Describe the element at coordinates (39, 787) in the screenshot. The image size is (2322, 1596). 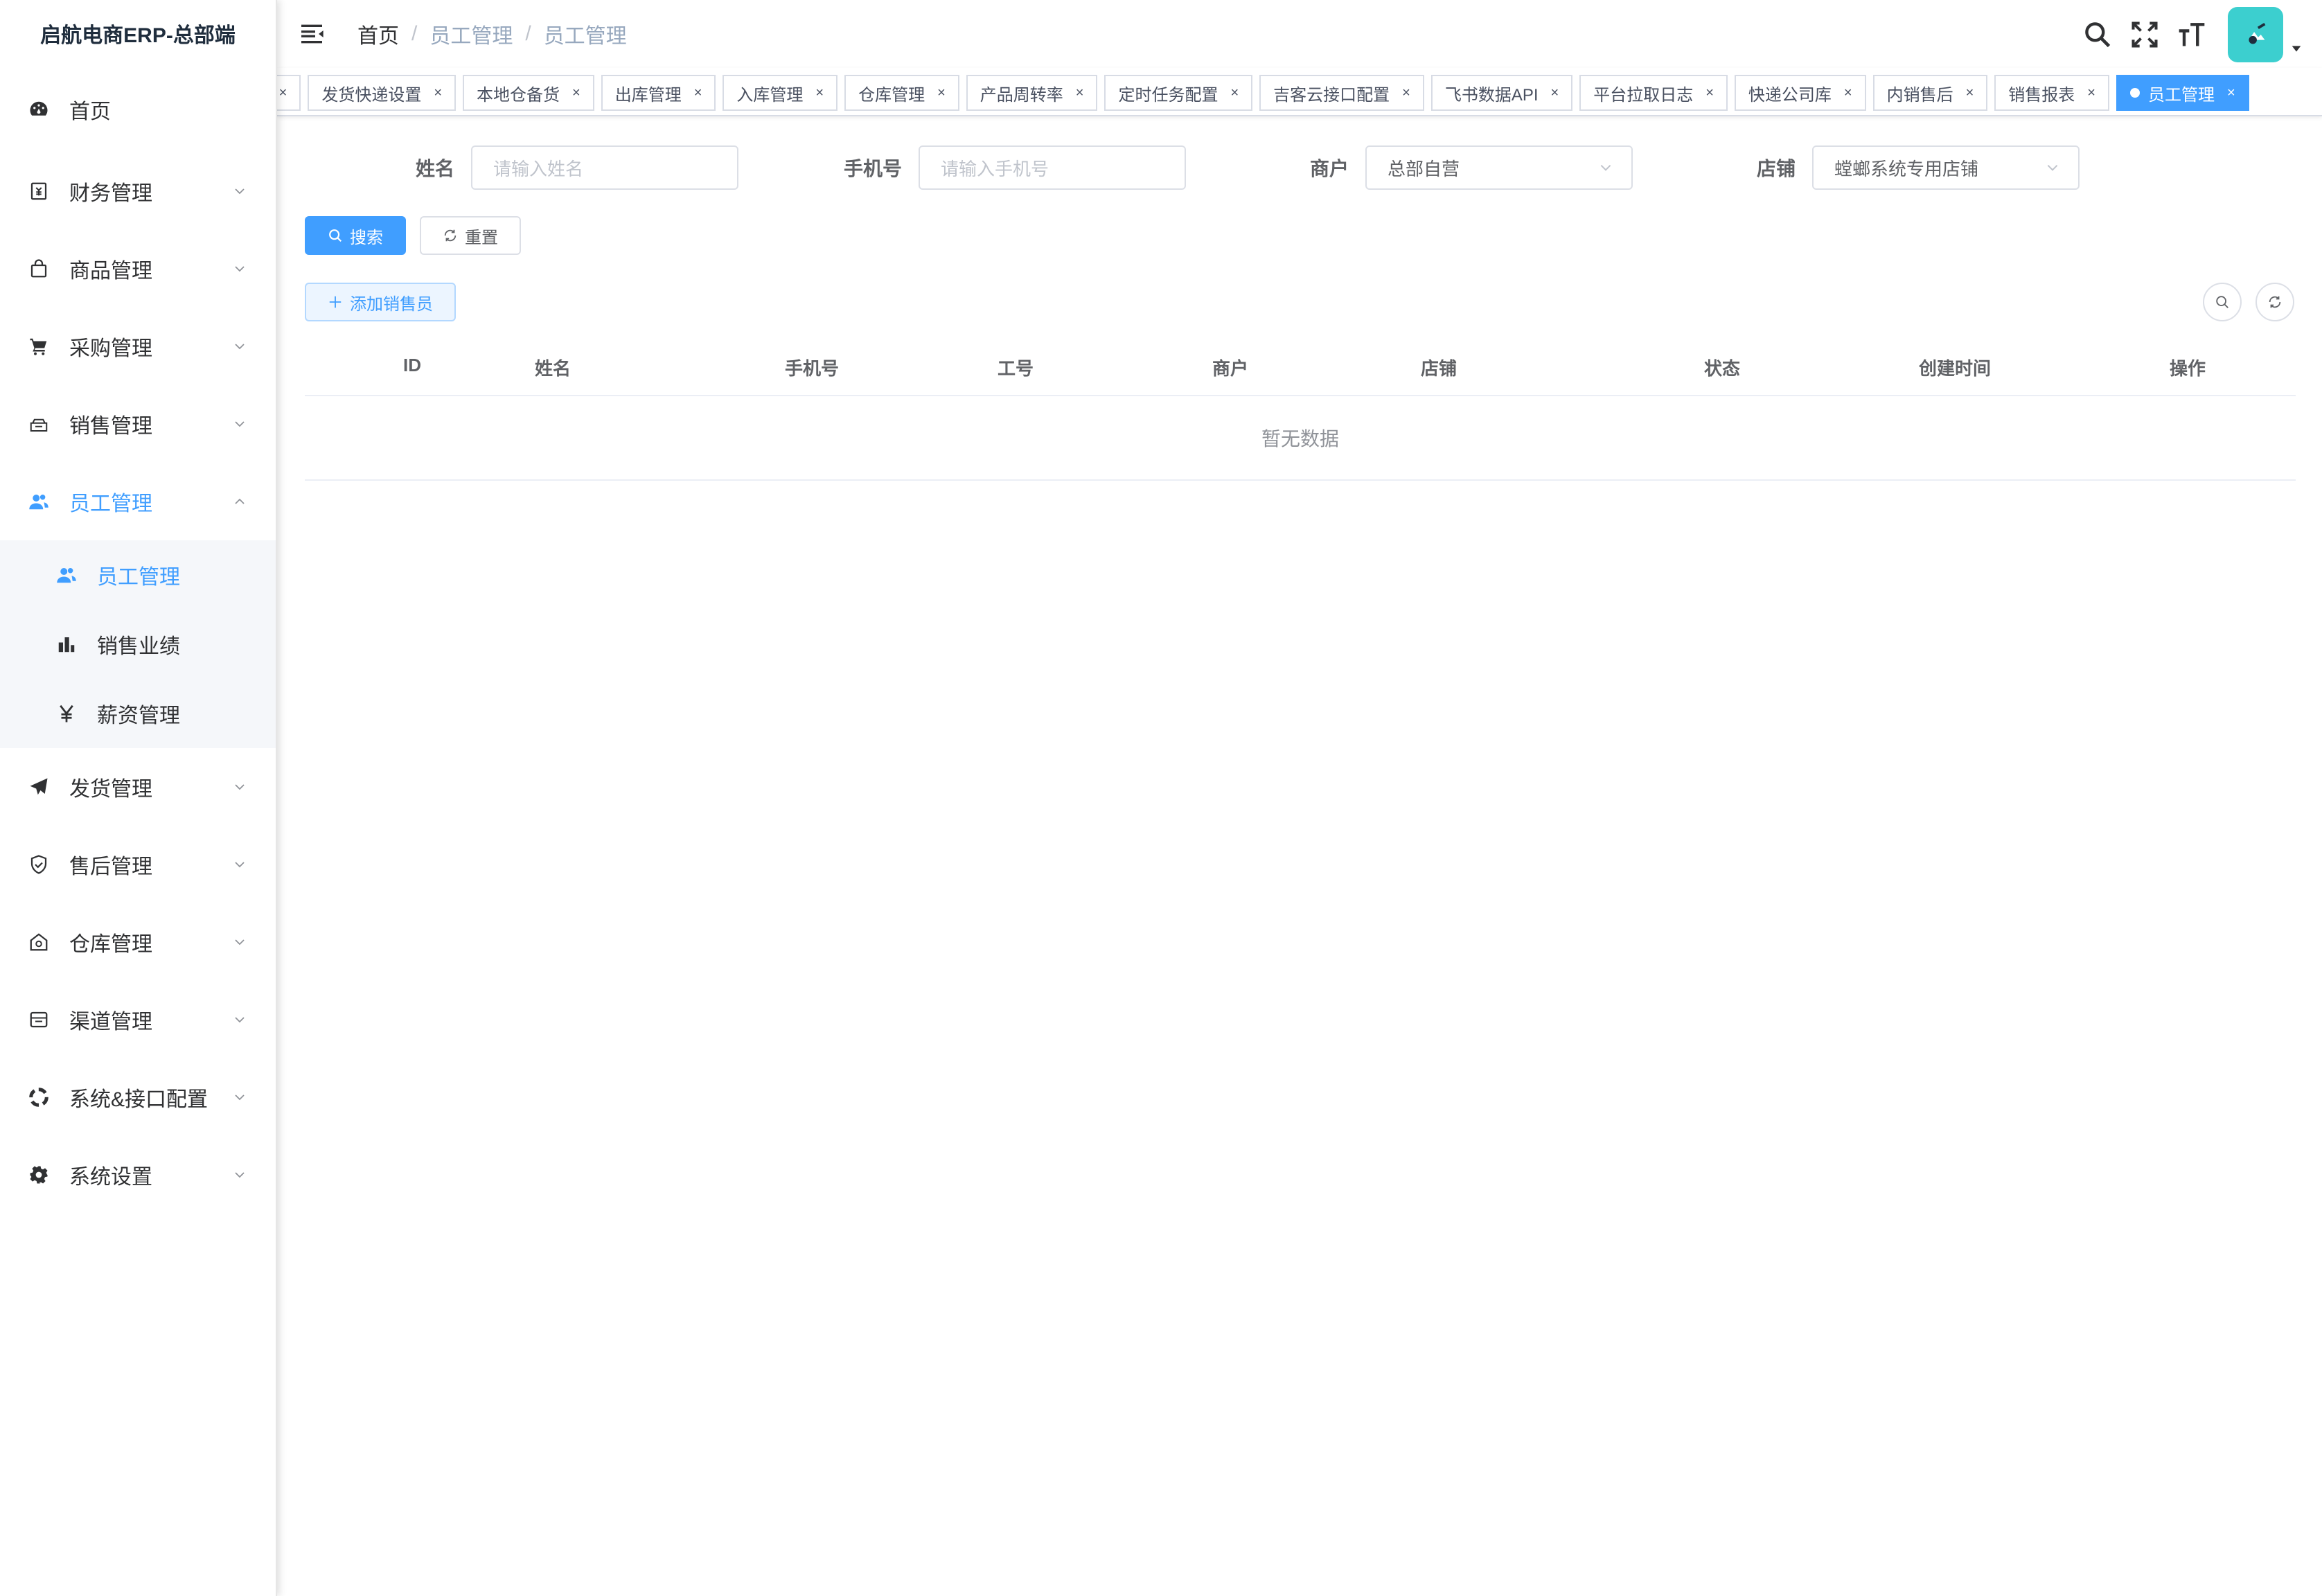
I see `send-icon` at that location.